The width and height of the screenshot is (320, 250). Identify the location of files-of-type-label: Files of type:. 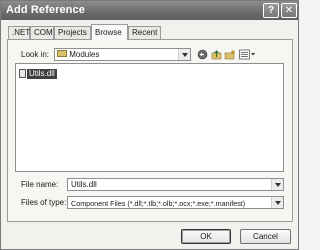
(44, 202).